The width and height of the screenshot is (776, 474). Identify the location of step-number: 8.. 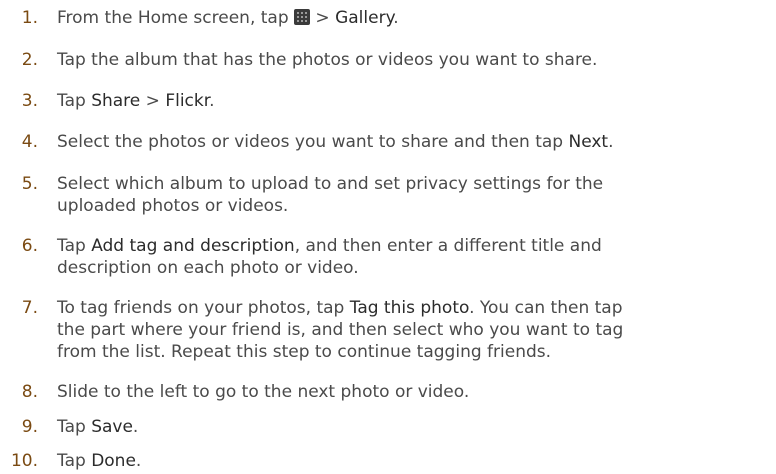
(29, 392).